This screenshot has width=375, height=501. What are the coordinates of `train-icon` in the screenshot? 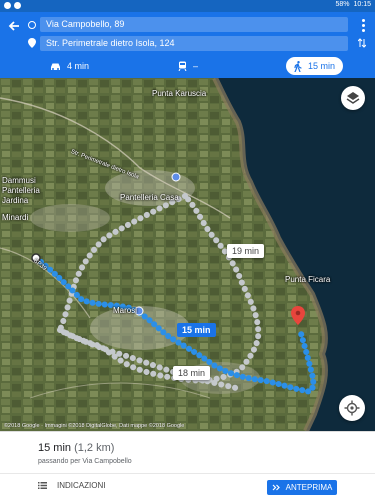 It's located at (182, 66).